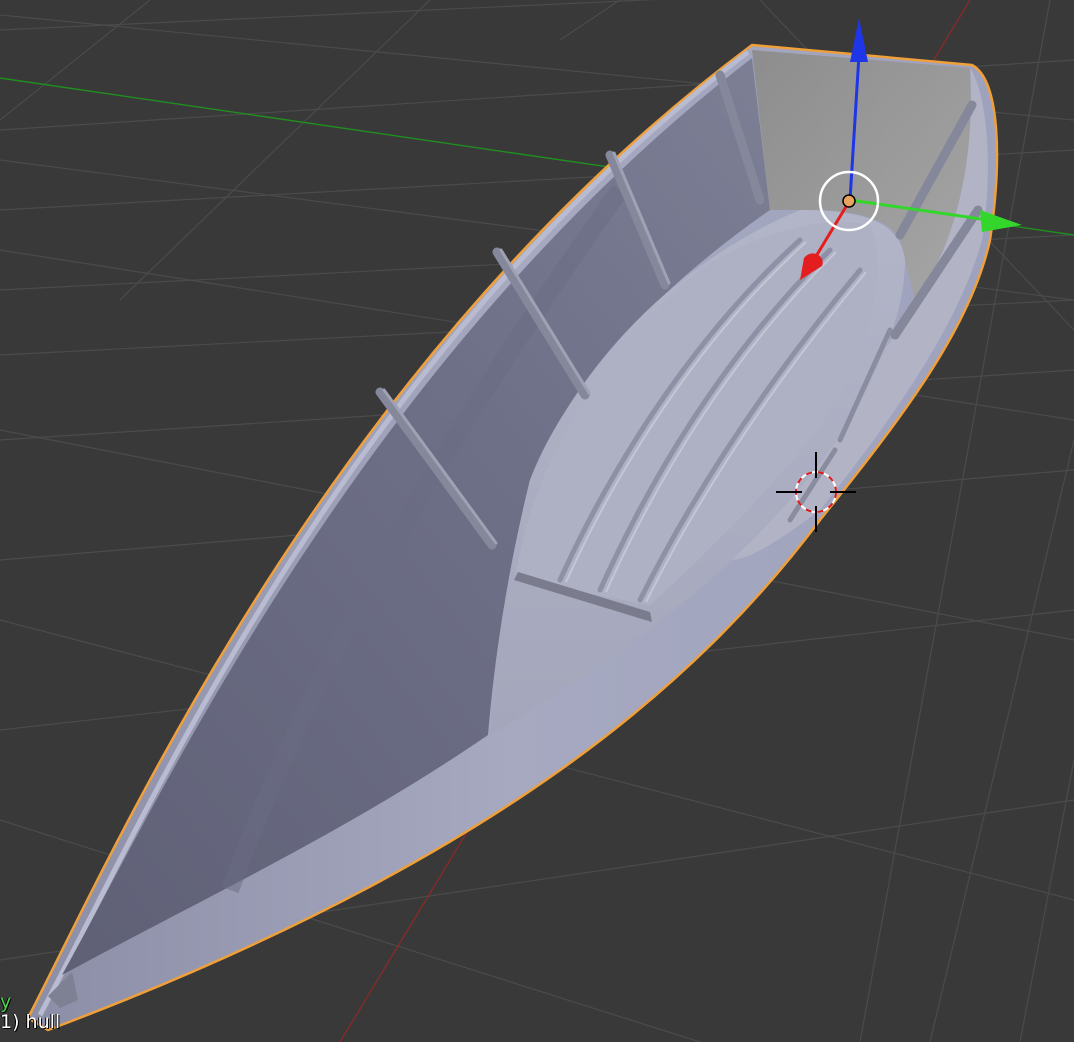 Image resolution: width=1074 pixels, height=1042 pixels. Describe the element at coordinates (1001, 221) in the screenshot. I see `manipulator-y-arrow` at that location.